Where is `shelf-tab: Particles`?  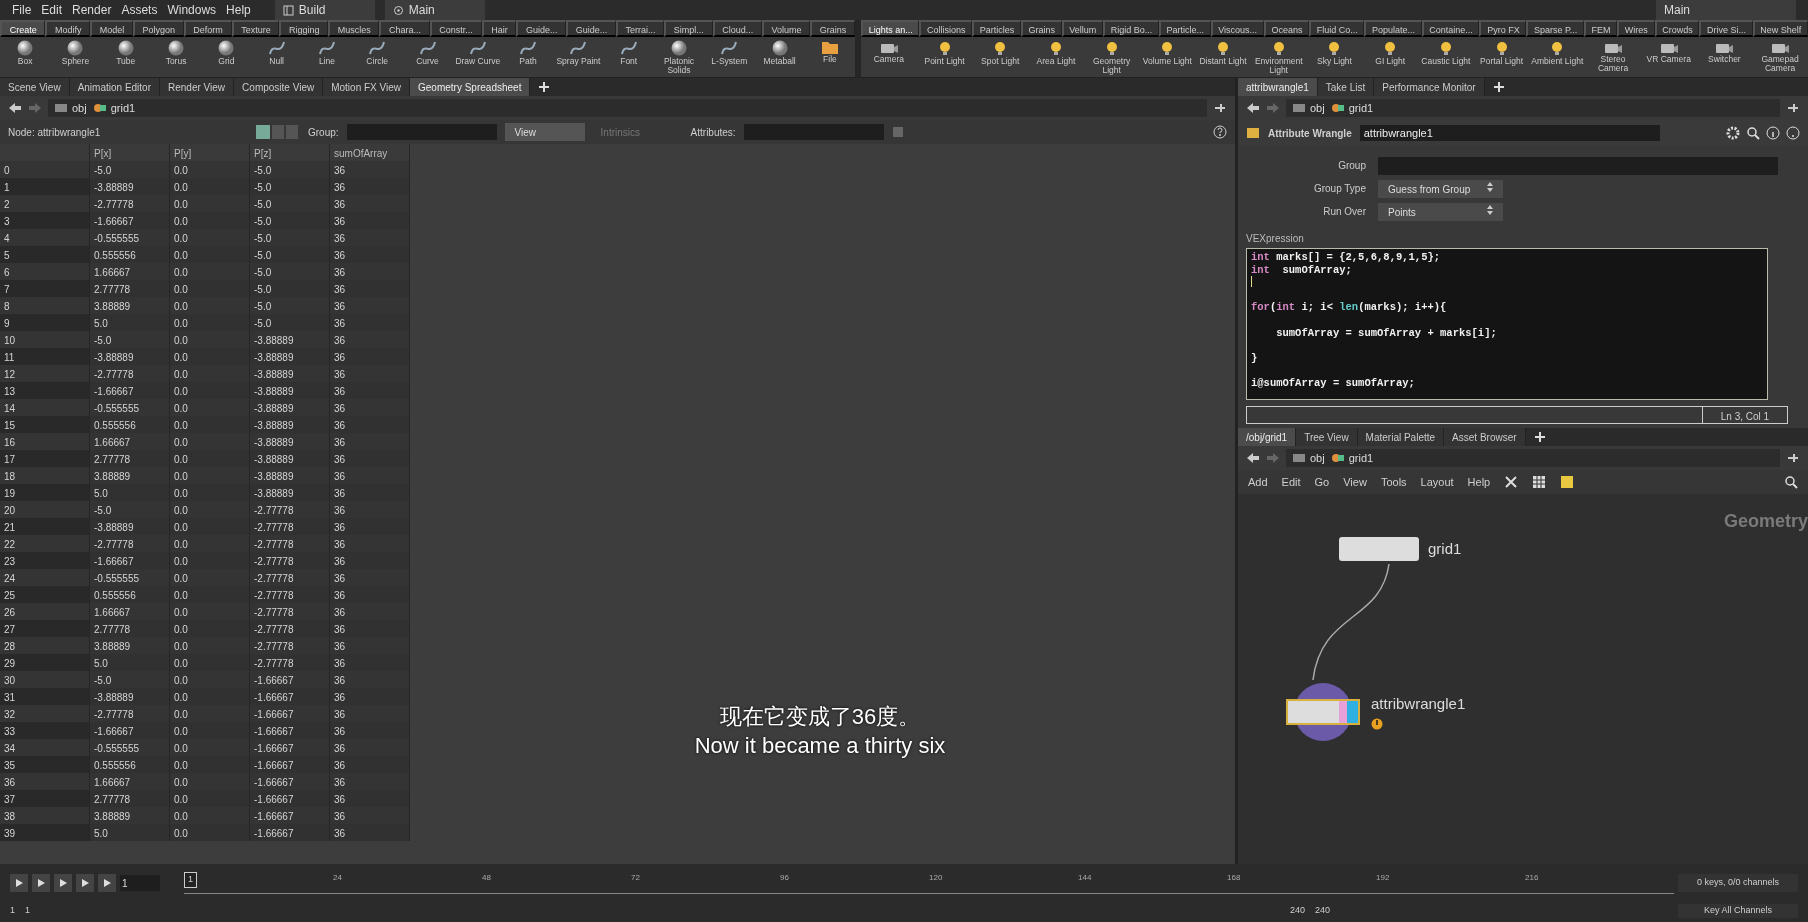
shelf-tab: Particles is located at coordinates (996, 28).